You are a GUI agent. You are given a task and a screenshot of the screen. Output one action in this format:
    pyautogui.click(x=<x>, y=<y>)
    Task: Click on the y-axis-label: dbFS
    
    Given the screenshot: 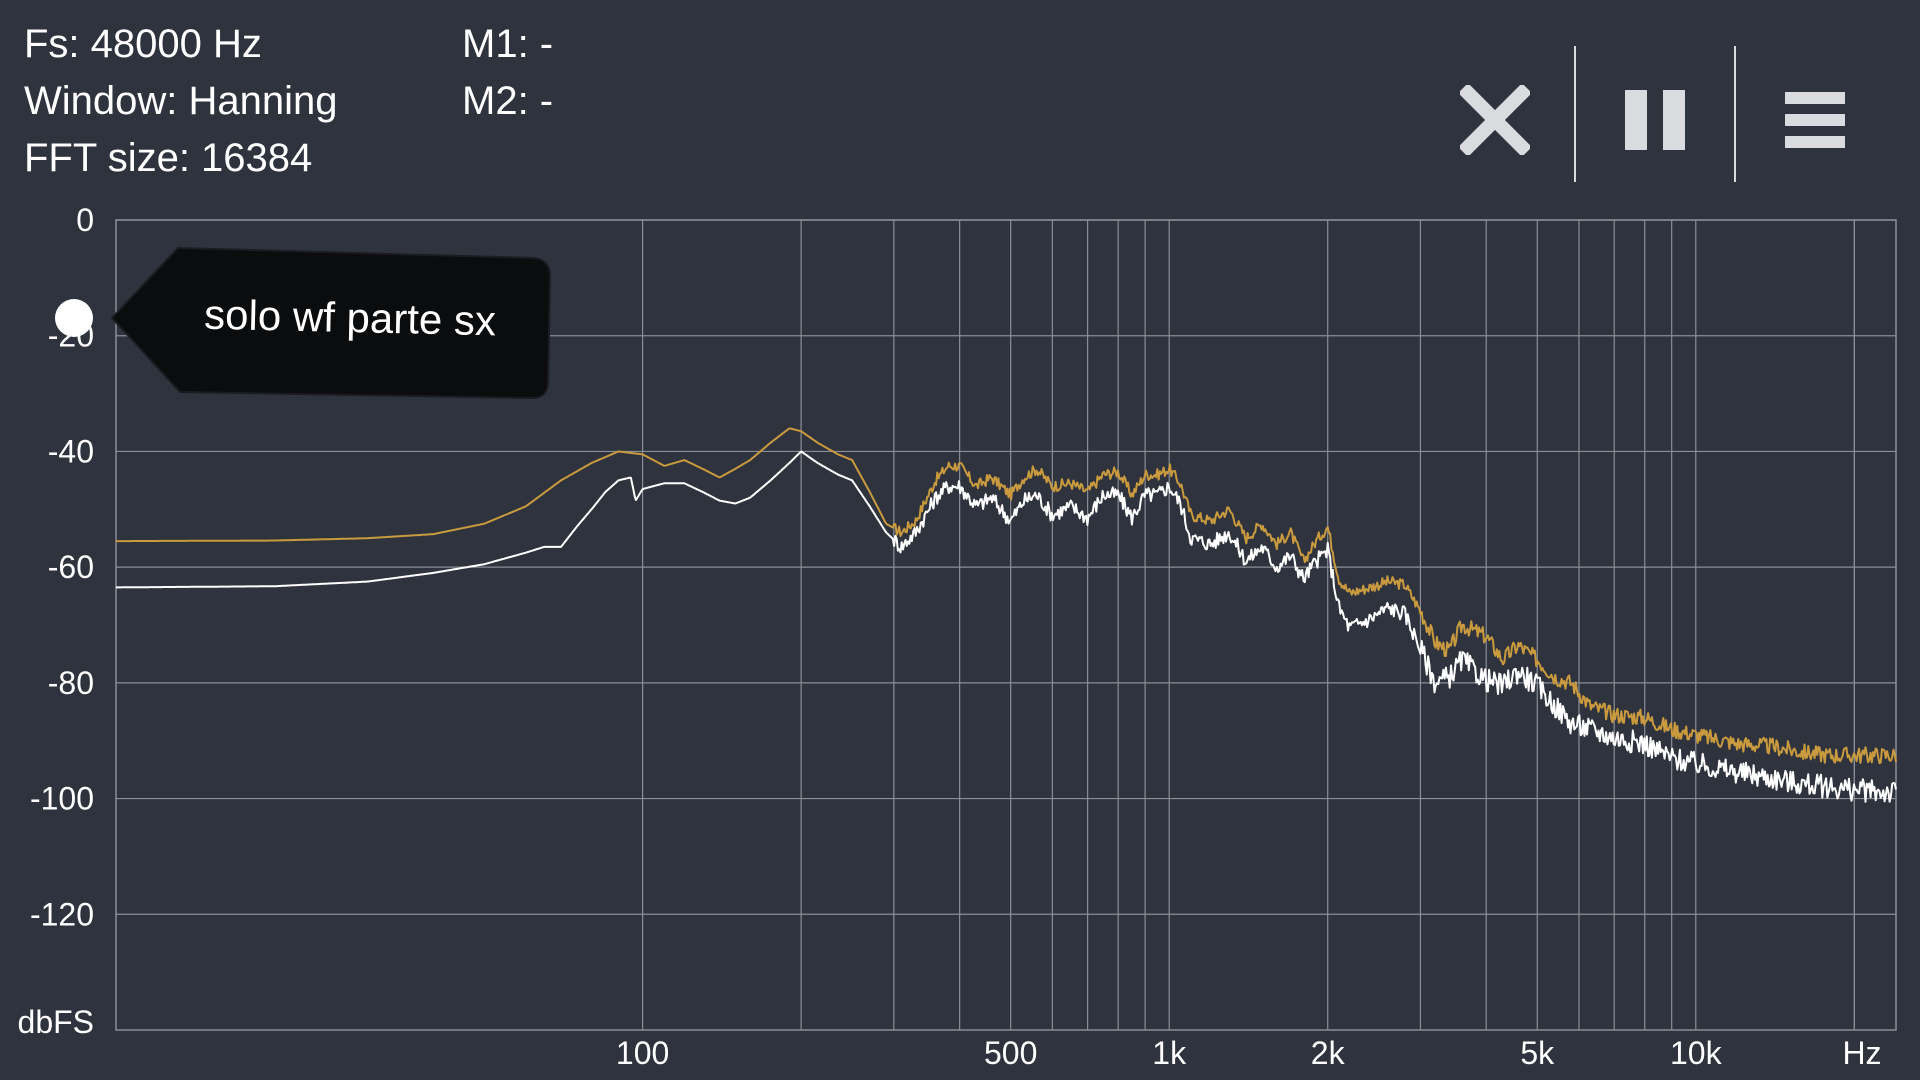 What is the action you would take?
    pyautogui.click(x=56, y=1022)
    